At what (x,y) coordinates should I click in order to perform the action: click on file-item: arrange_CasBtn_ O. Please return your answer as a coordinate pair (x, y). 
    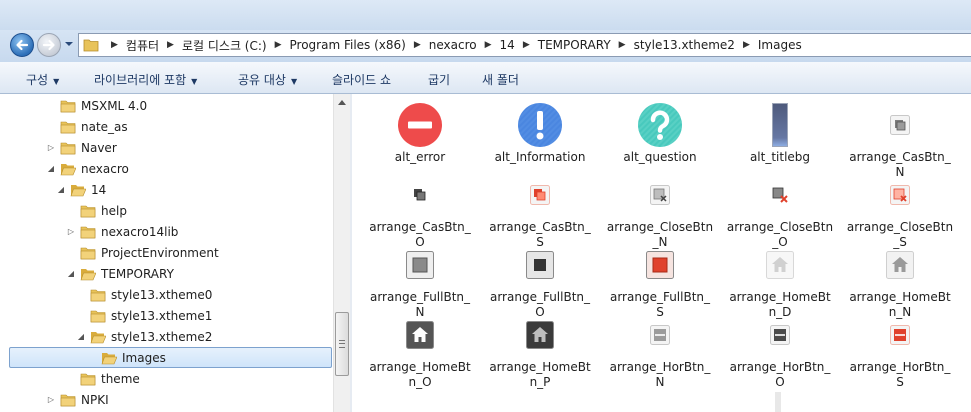
    Looking at the image, I should click on (420, 210).